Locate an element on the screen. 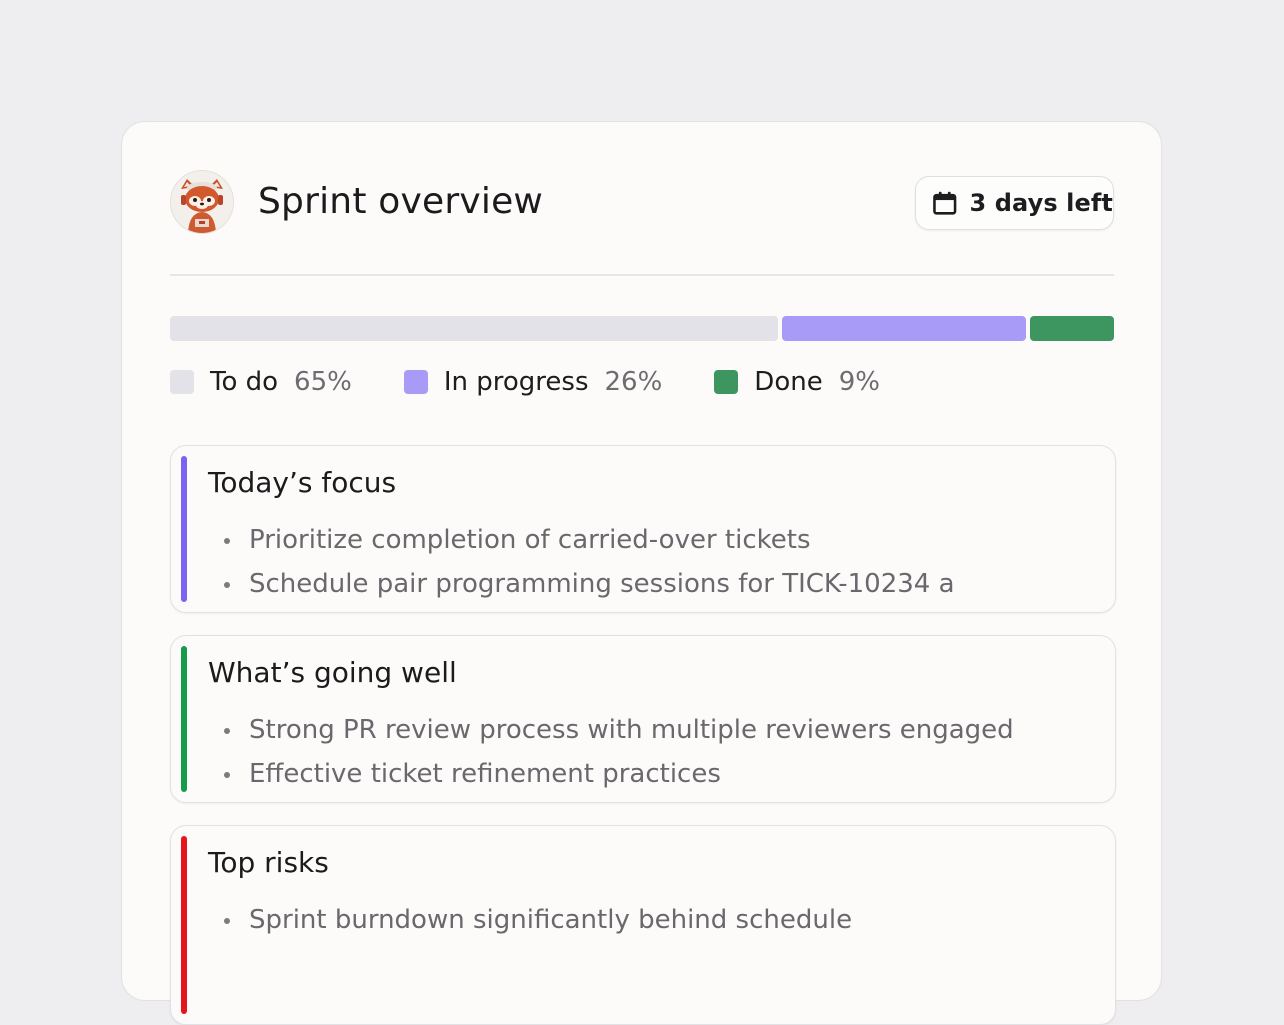 The width and height of the screenshot is (1284, 1025). legend-swatch-todo is located at coordinates (182, 382).